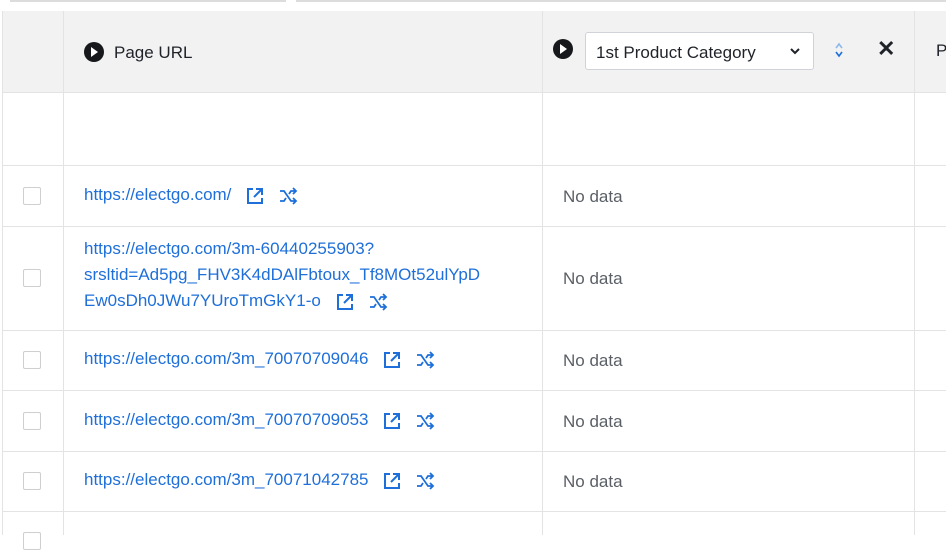  Describe the element at coordinates (676, 52) in the screenshot. I see `category-select-value: 1st Product Category` at that location.